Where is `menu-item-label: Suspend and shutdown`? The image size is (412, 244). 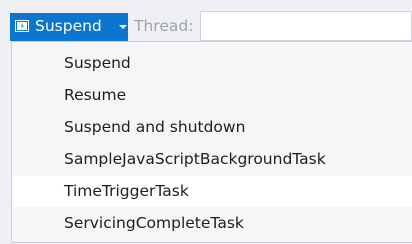
menu-item-label: Suspend and shutdown is located at coordinates (155, 127).